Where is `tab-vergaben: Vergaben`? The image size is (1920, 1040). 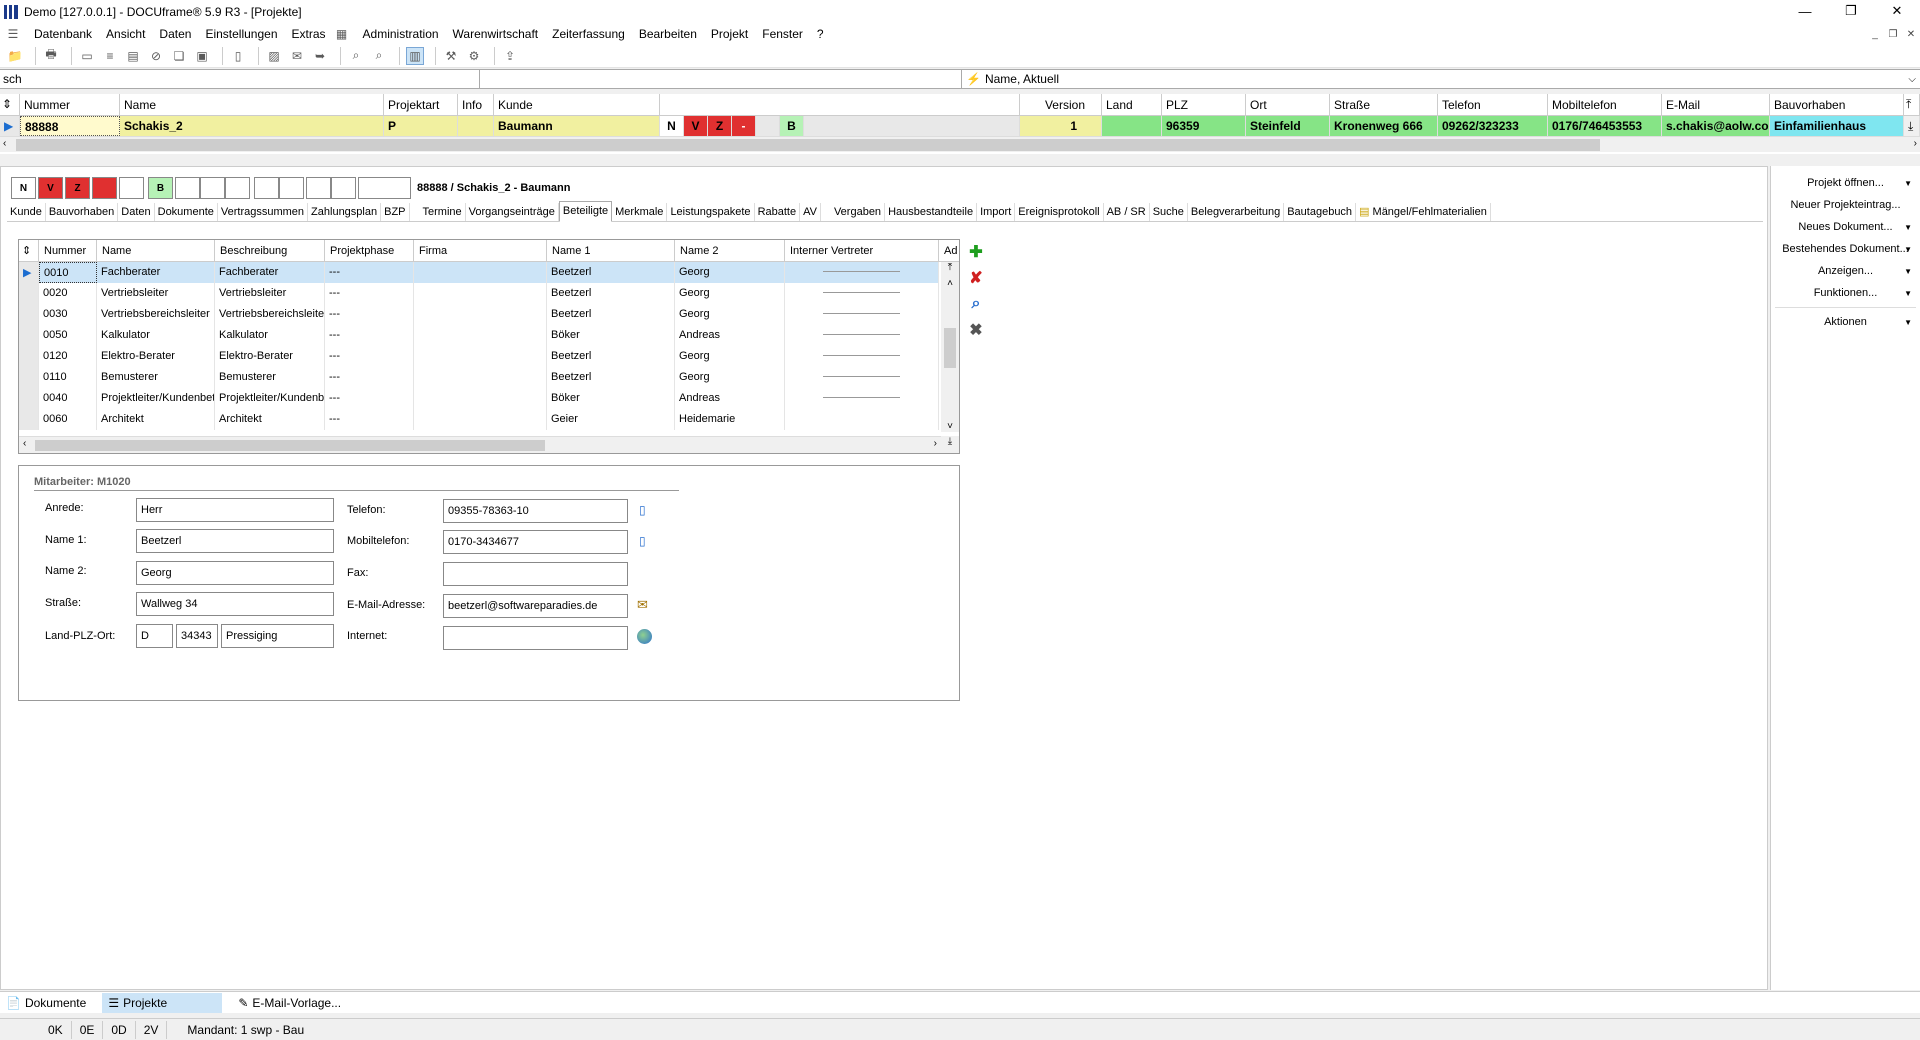 tab-vergaben: Vergaben is located at coordinates (858, 212).